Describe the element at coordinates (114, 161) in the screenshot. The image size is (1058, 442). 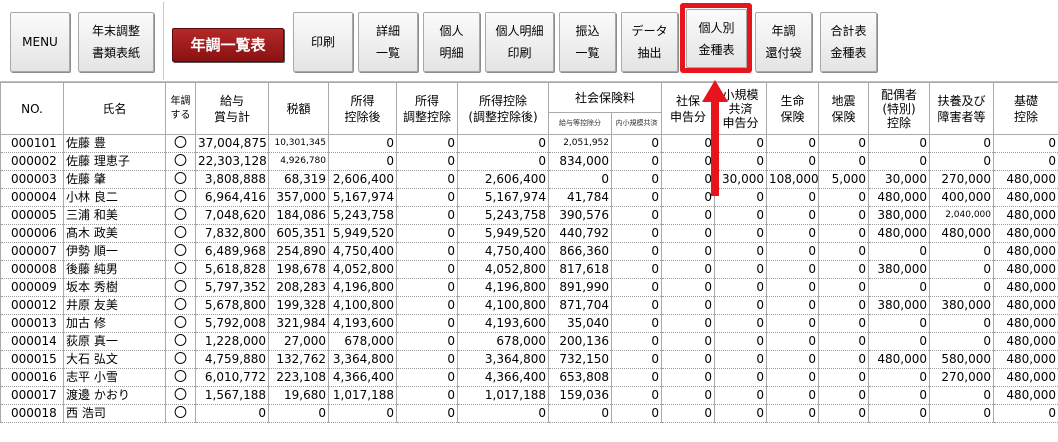
I see `row-name-cell: 佐藤 理恵子` at that location.